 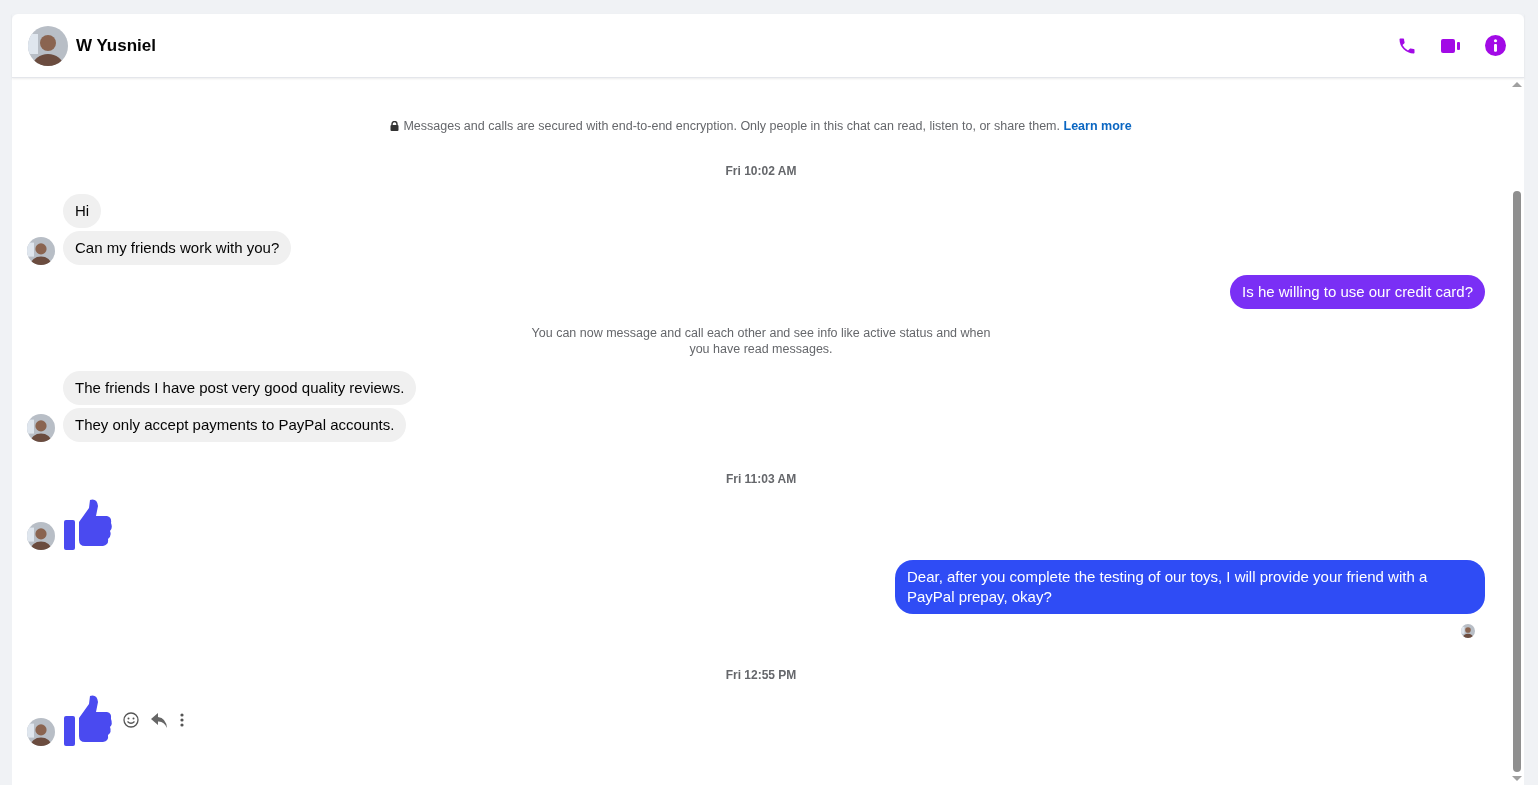 What do you see at coordinates (1097, 126) in the screenshot?
I see `learn-more-link: Learn more` at bounding box center [1097, 126].